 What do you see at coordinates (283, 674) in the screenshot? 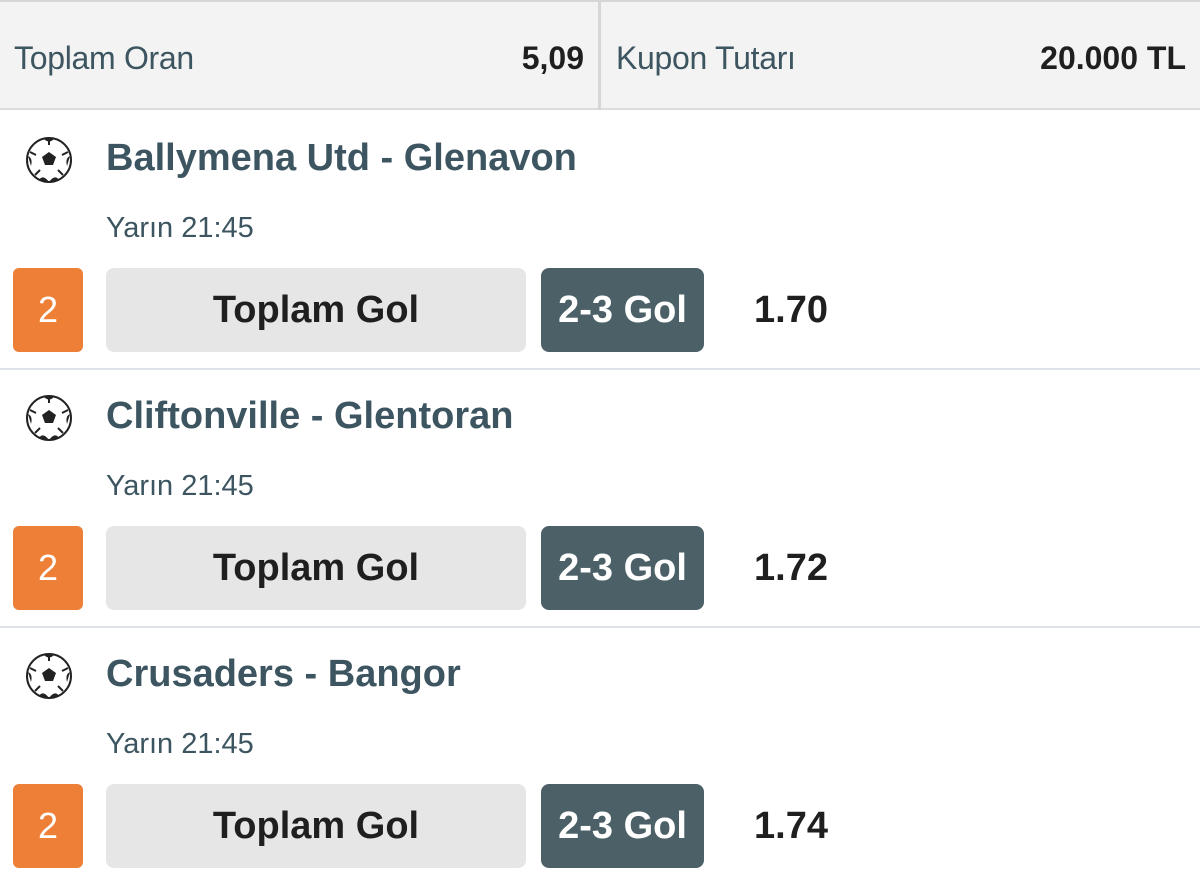
I see `match-teams: Crusaders - Bangor` at bounding box center [283, 674].